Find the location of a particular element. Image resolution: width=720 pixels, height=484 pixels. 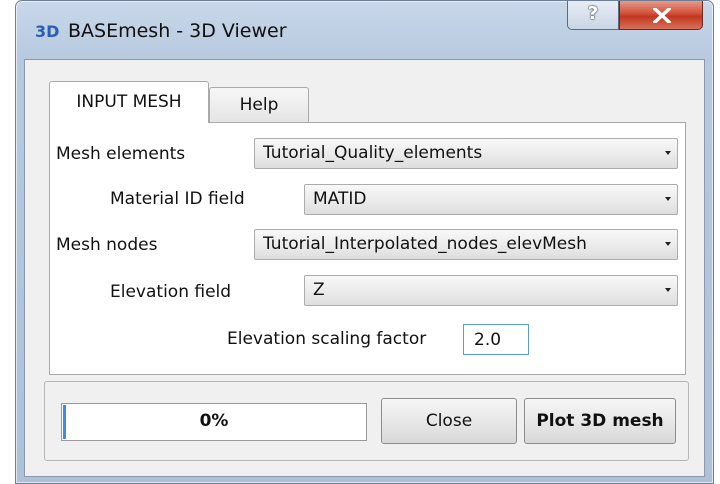

question-mark-icon: ? is located at coordinates (593, 13).